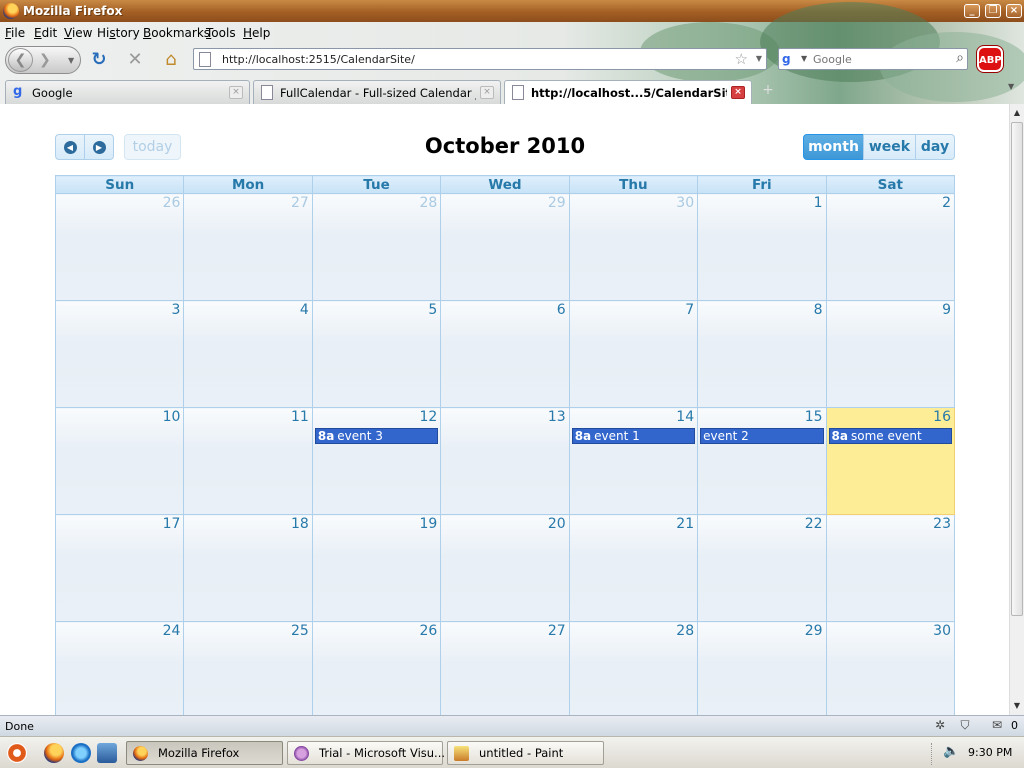 Image resolution: width=1024 pixels, height=768 pixels. I want to click on day-cell: 19, so click(376, 568).